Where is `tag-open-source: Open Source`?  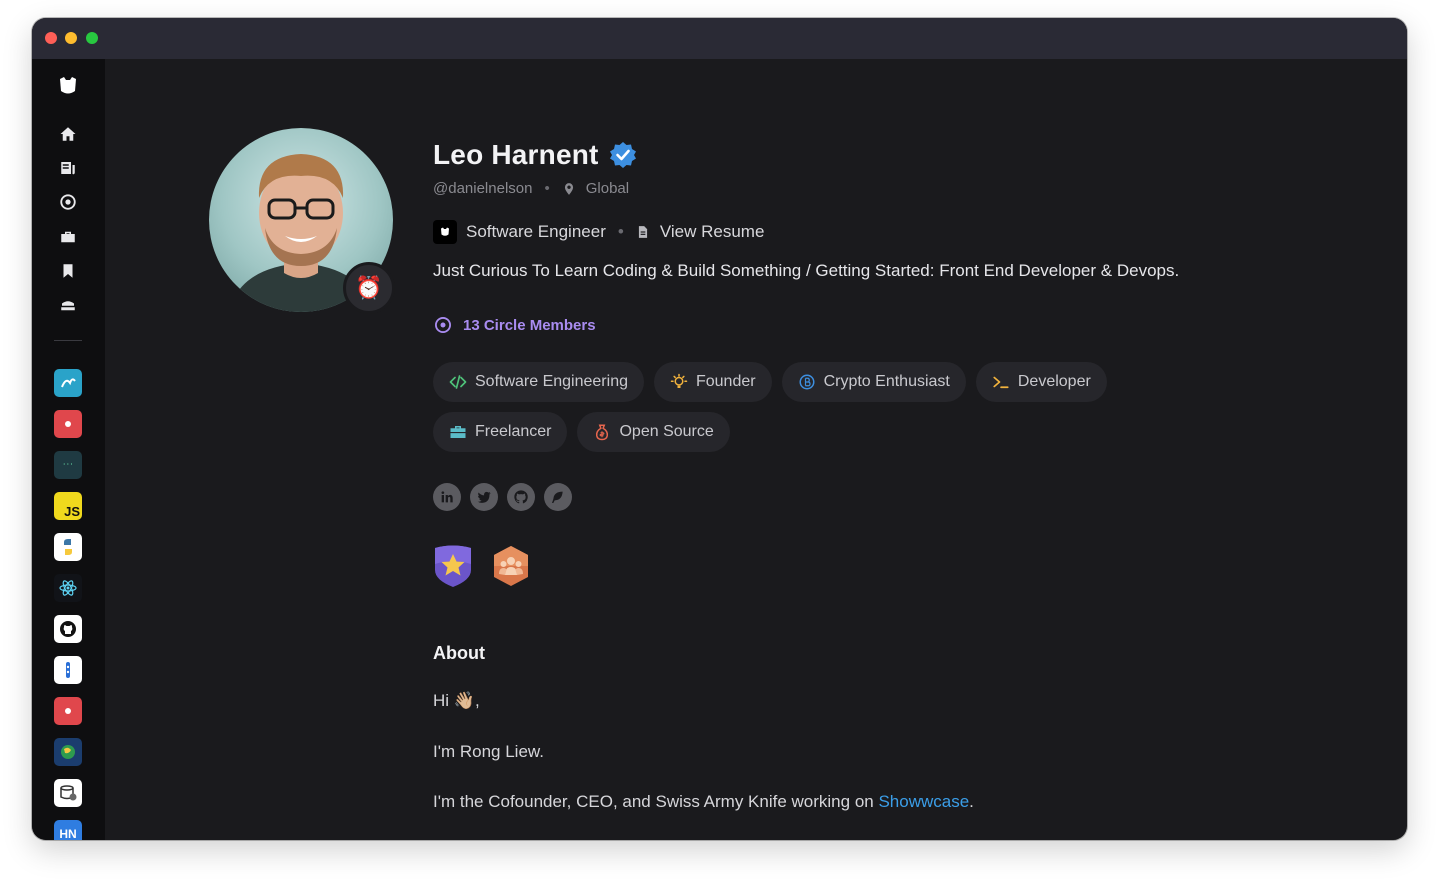
tag-open-source: Open Source is located at coordinates (653, 432).